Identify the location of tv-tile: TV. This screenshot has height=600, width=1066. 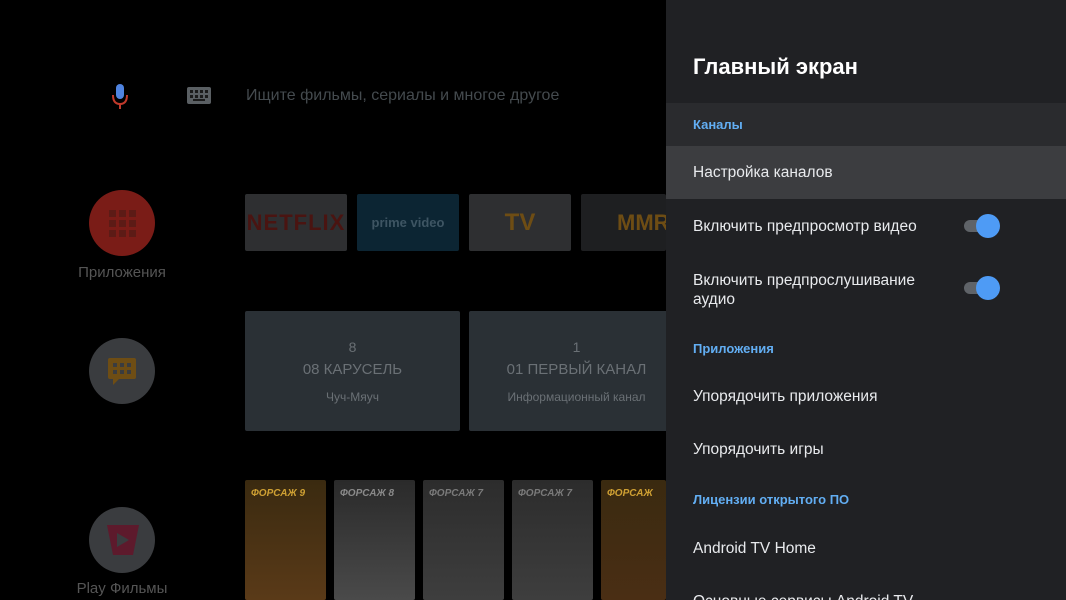
(520, 222).